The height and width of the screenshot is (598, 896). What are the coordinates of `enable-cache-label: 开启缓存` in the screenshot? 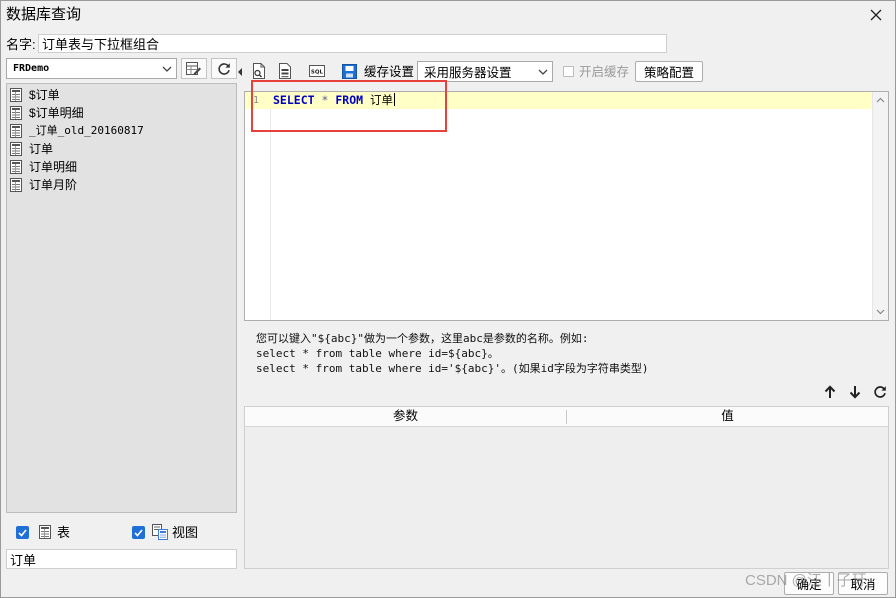 It's located at (604, 72).